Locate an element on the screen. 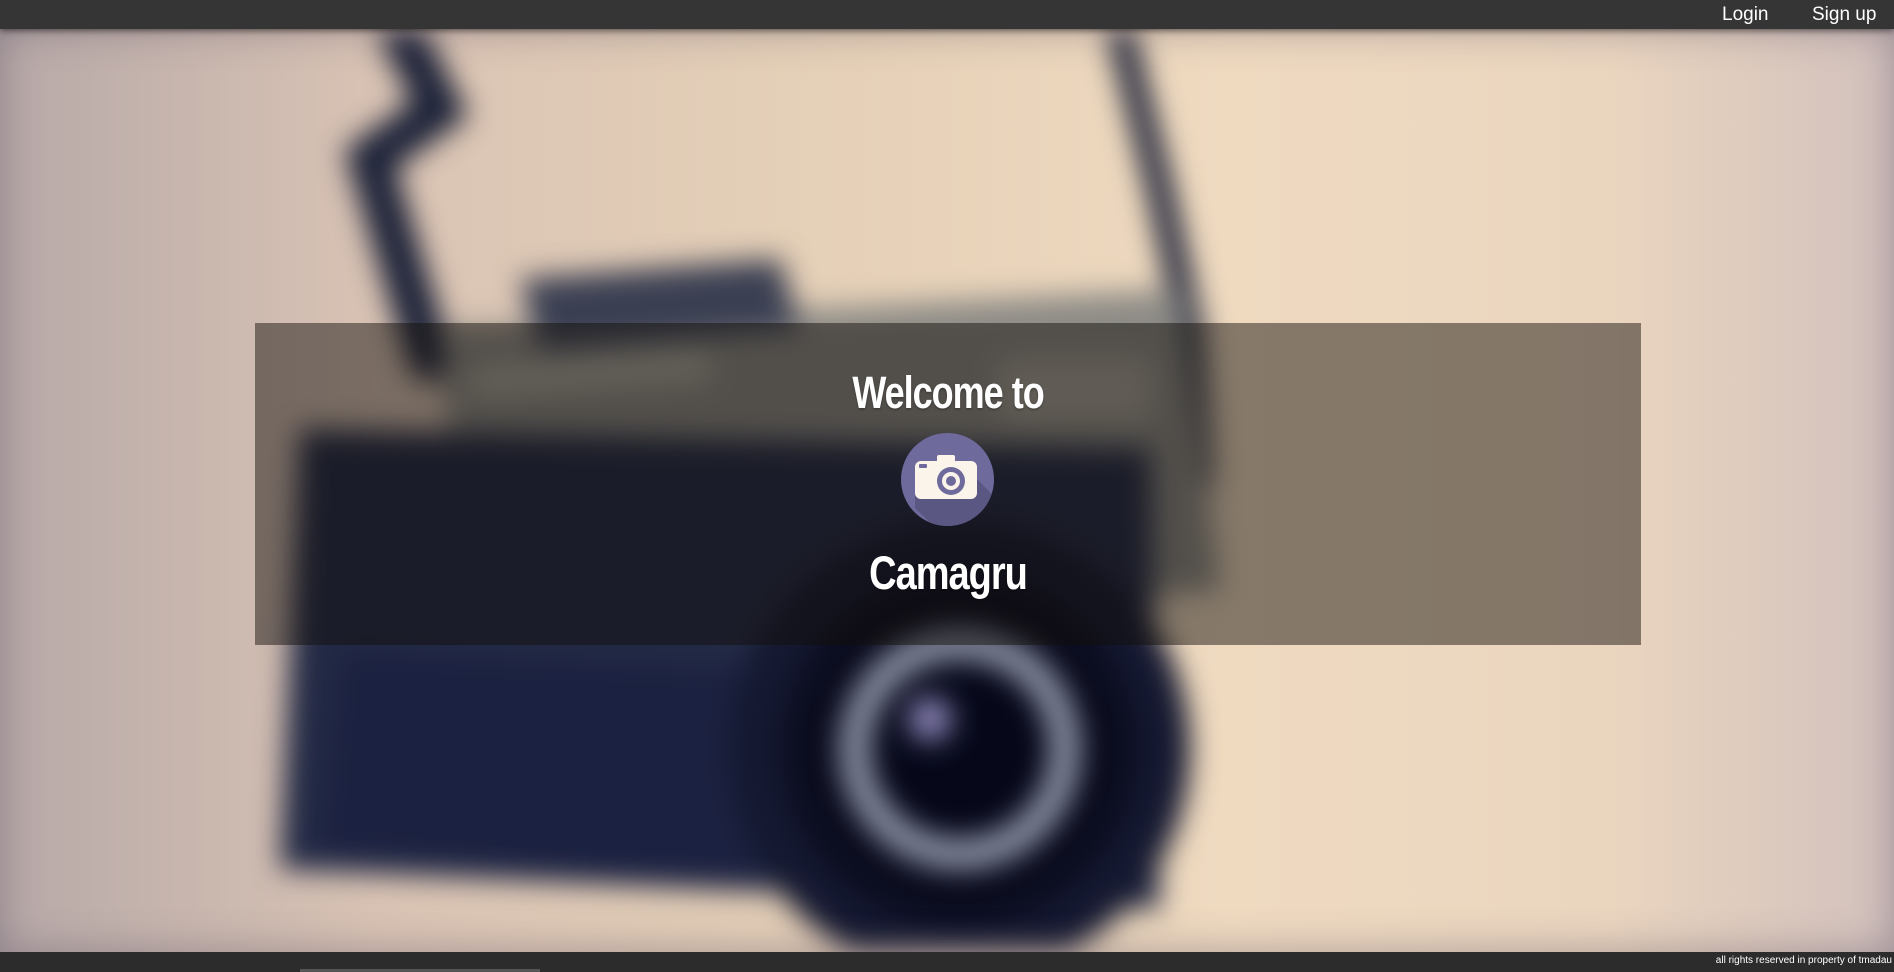 The image size is (1894, 972). camera-icon is located at coordinates (947, 479).